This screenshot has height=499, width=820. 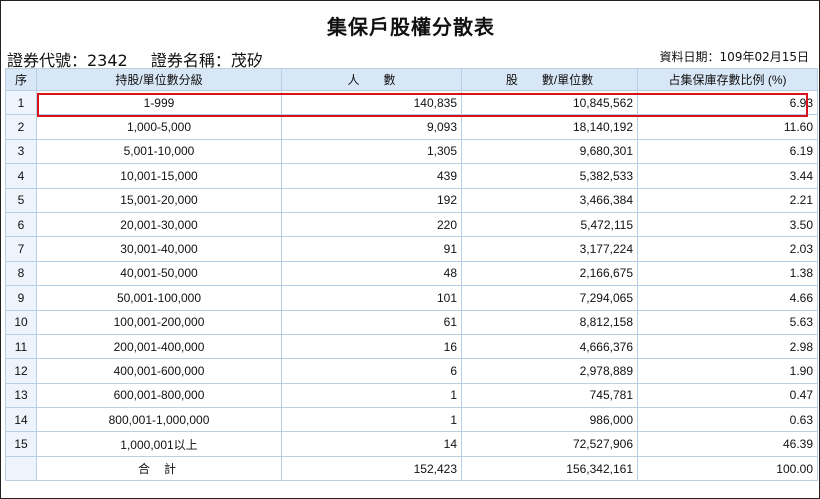 What do you see at coordinates (21, 298) in the screenshot?
I see `row-seq-cell: 9` at bounding box center [21, 298].